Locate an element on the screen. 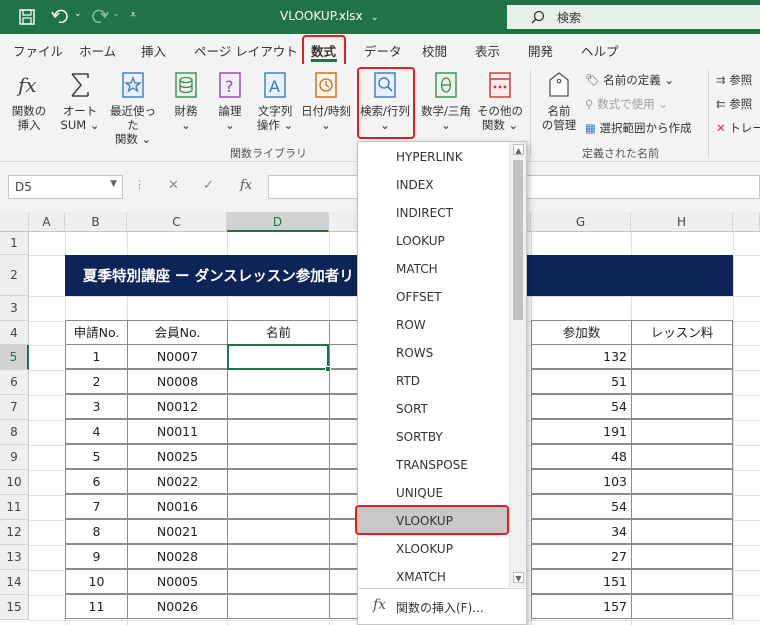 Image resolution: width=760 pixels, height=625 pixels. dropdown-item-xlookup: XLOOKUP is located at coordinates (433, 548).